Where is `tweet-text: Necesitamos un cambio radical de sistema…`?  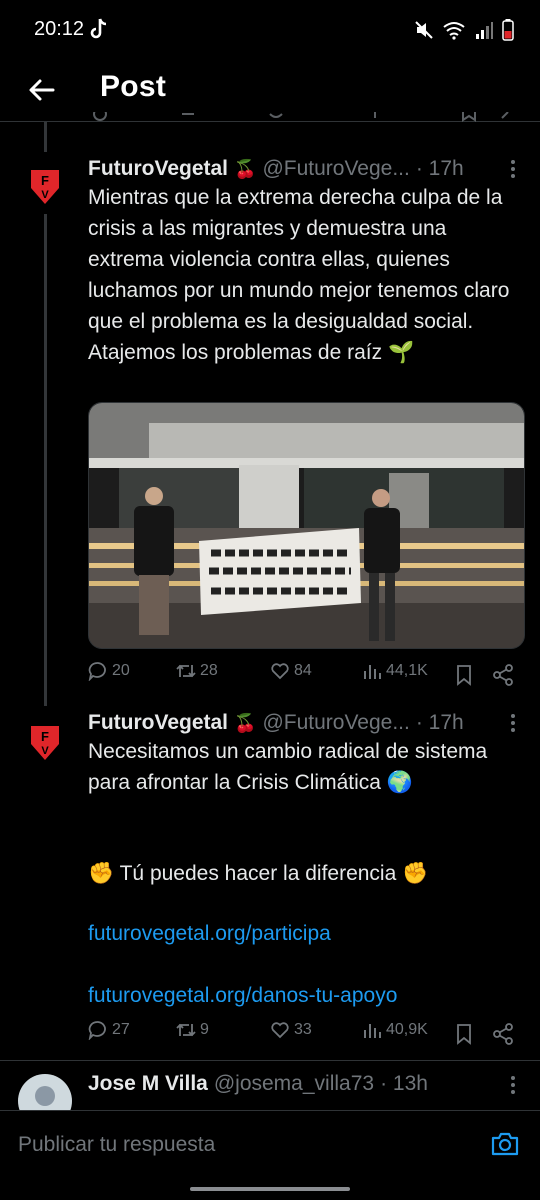 tweet-text: Necesitamos un cambio radical de sistema… is located at coordinates (288, 767).